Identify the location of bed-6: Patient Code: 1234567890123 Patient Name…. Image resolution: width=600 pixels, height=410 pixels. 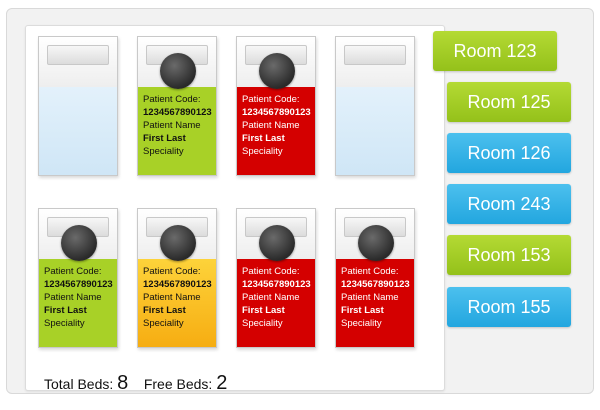
(177, 278).